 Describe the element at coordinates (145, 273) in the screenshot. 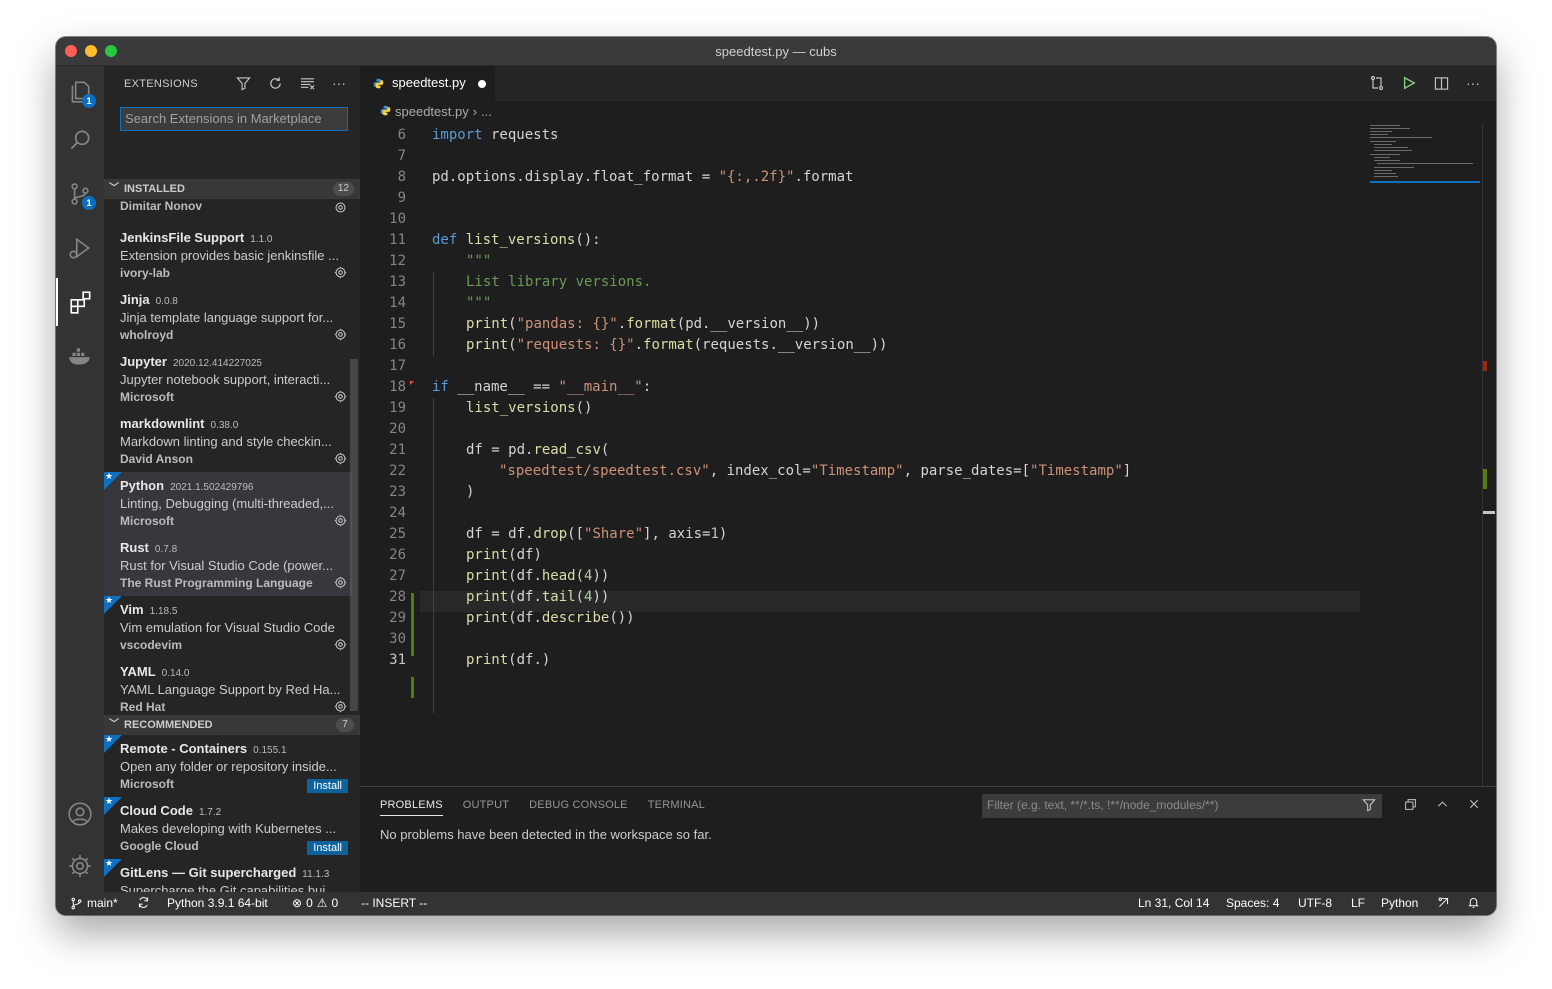

I see `ext-publisher: ivory-lab` at that location.